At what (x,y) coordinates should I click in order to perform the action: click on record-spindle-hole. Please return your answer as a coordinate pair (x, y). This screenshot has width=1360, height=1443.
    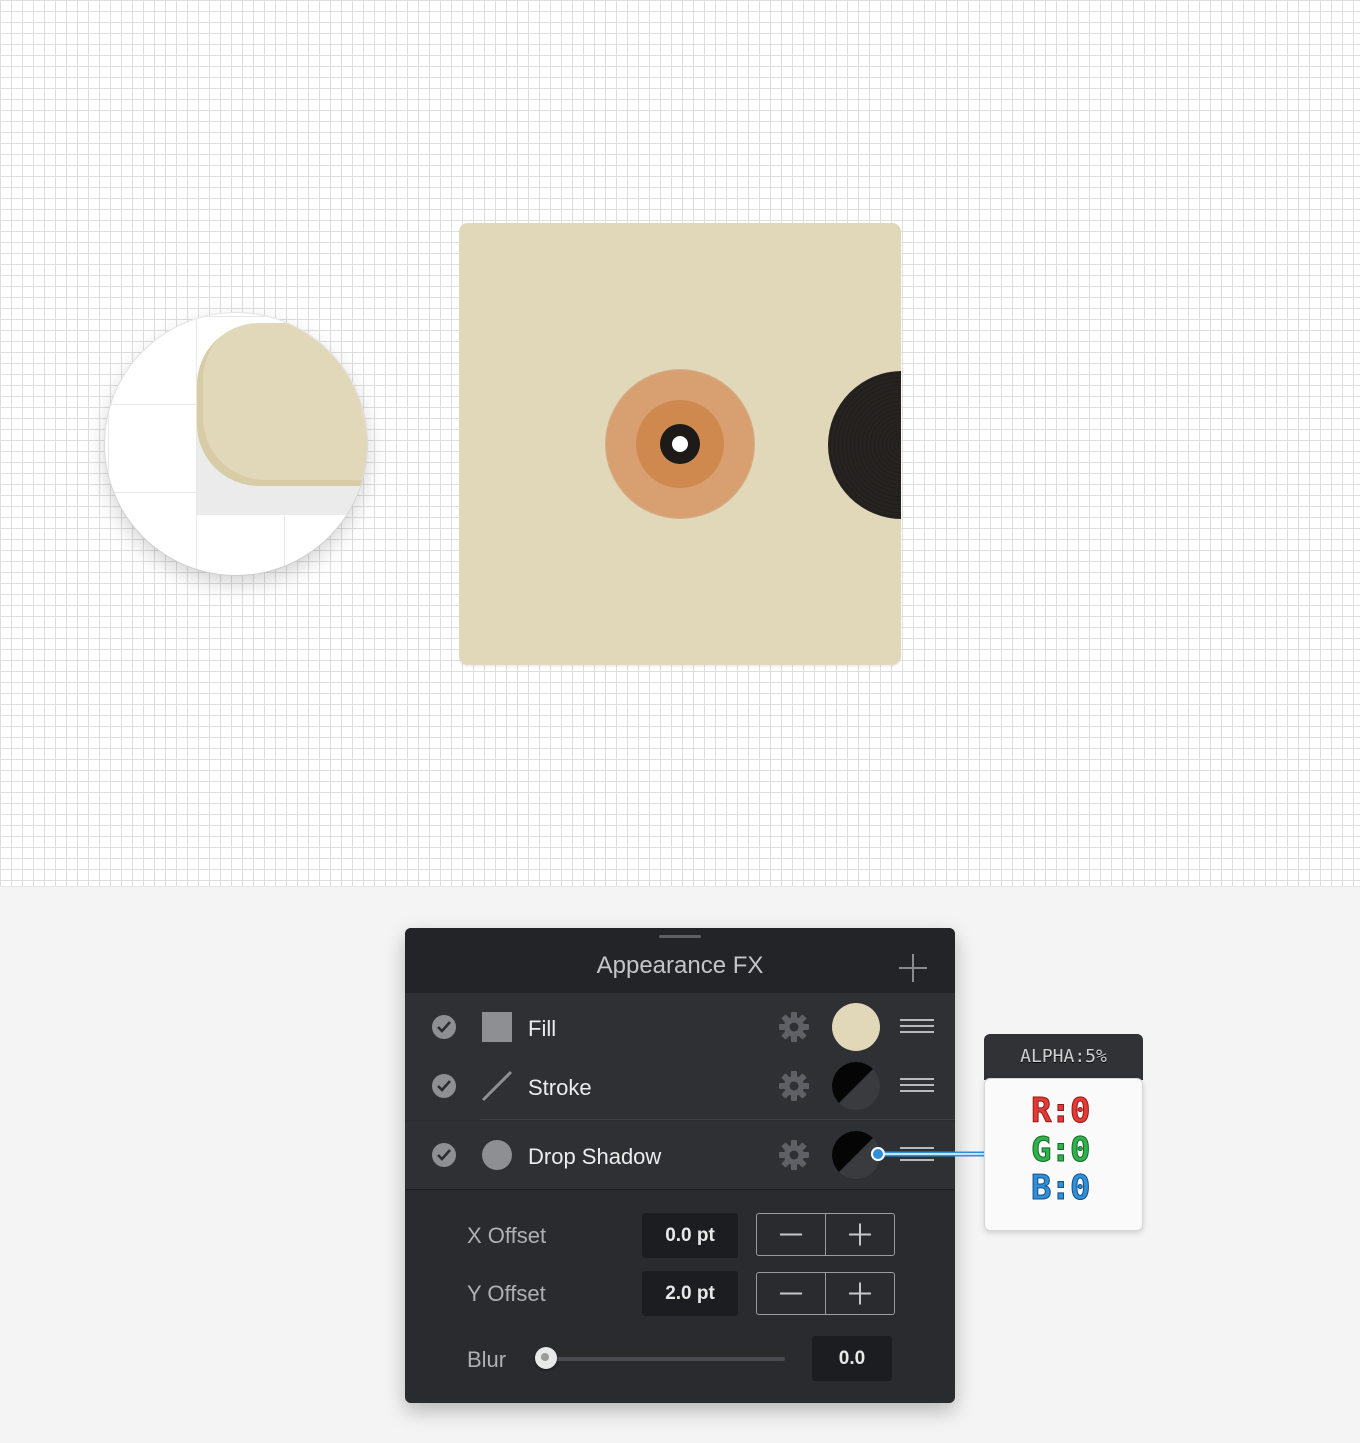
    Looking at the image, I should click on (680, 444).